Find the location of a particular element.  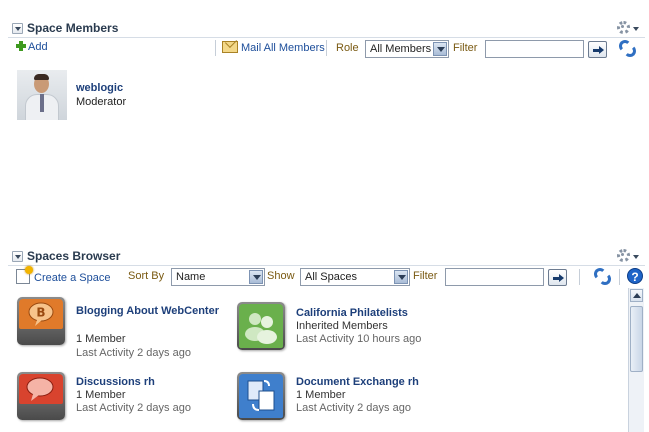

role-select: All Members is located at coordinates (407, 49).